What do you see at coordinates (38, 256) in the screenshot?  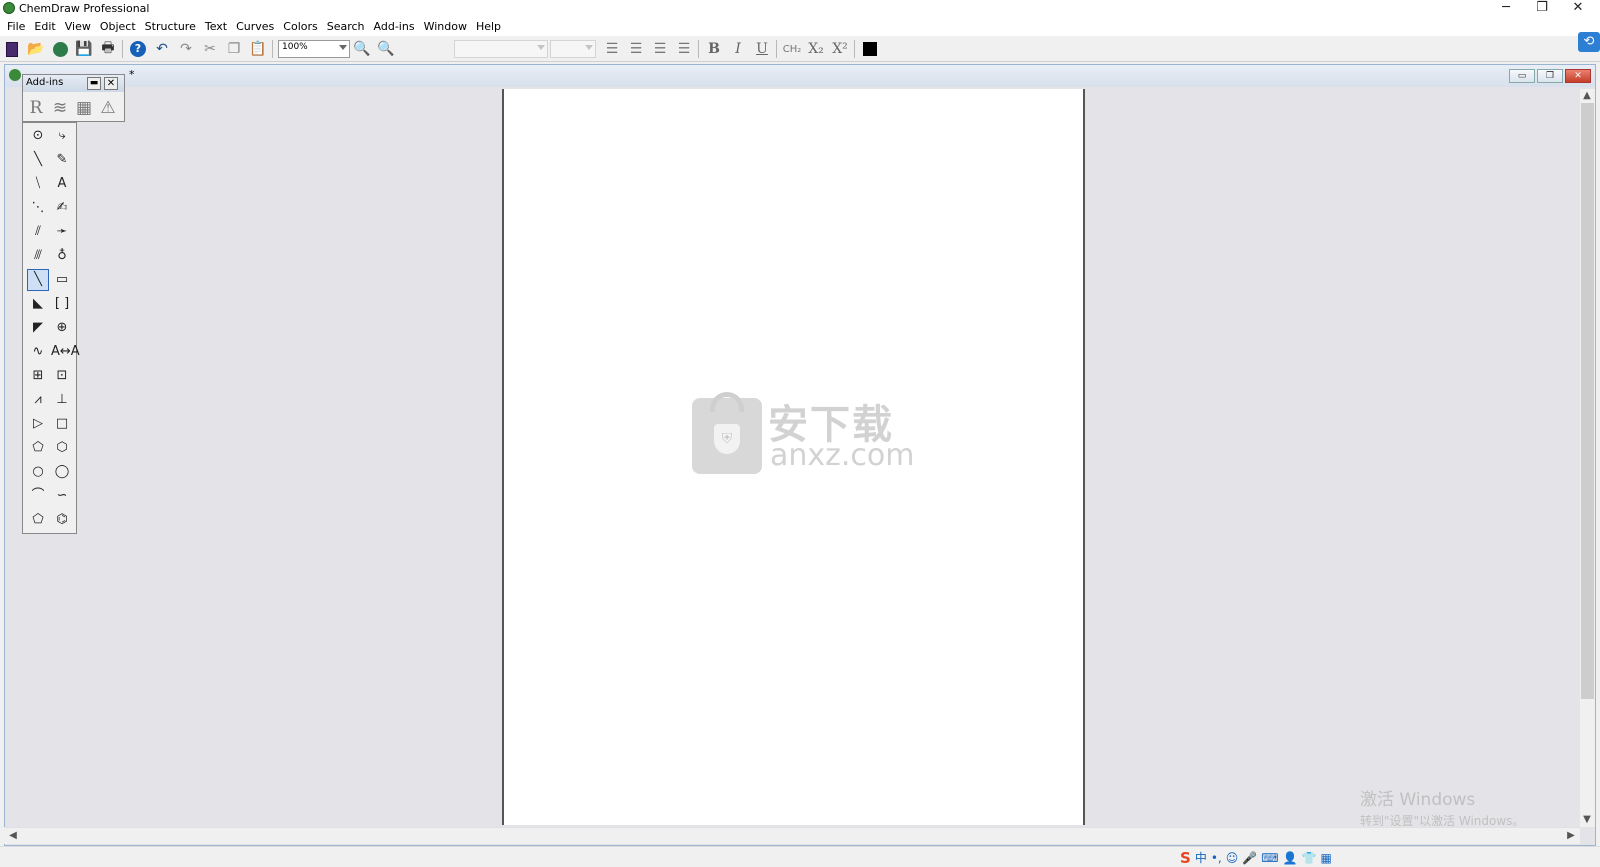 I see `hashed-wedge-tool: ⫻` at bounding box center [38, 256].